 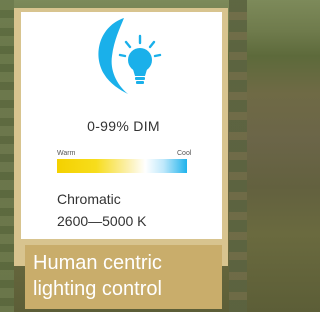 What do you see at coordinates (7, 156) in the screenshot?
I see `background-left` at bounding box center [7, 156].